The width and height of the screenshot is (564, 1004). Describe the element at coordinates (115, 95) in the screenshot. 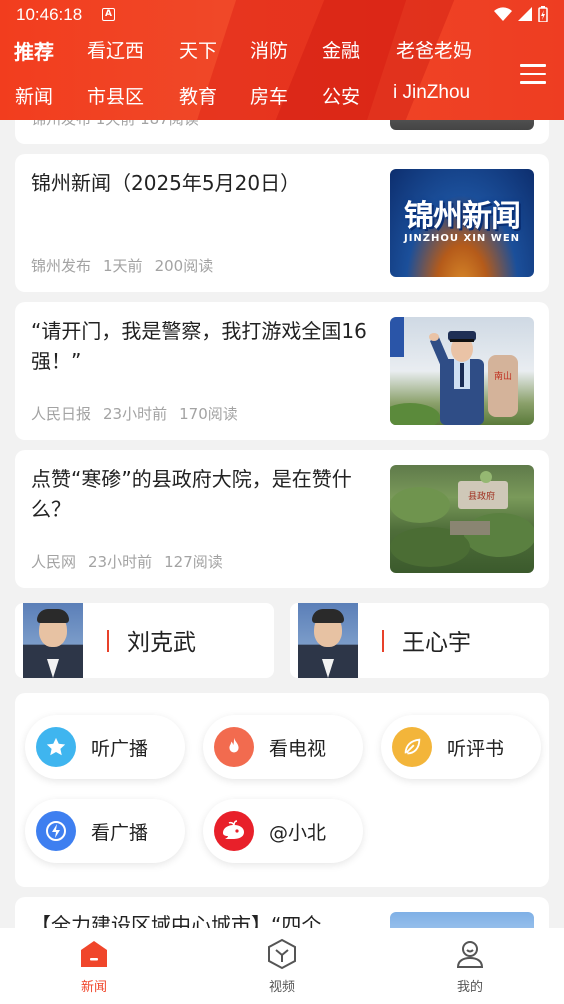

I see `tab-districts: 市县区` at that location.